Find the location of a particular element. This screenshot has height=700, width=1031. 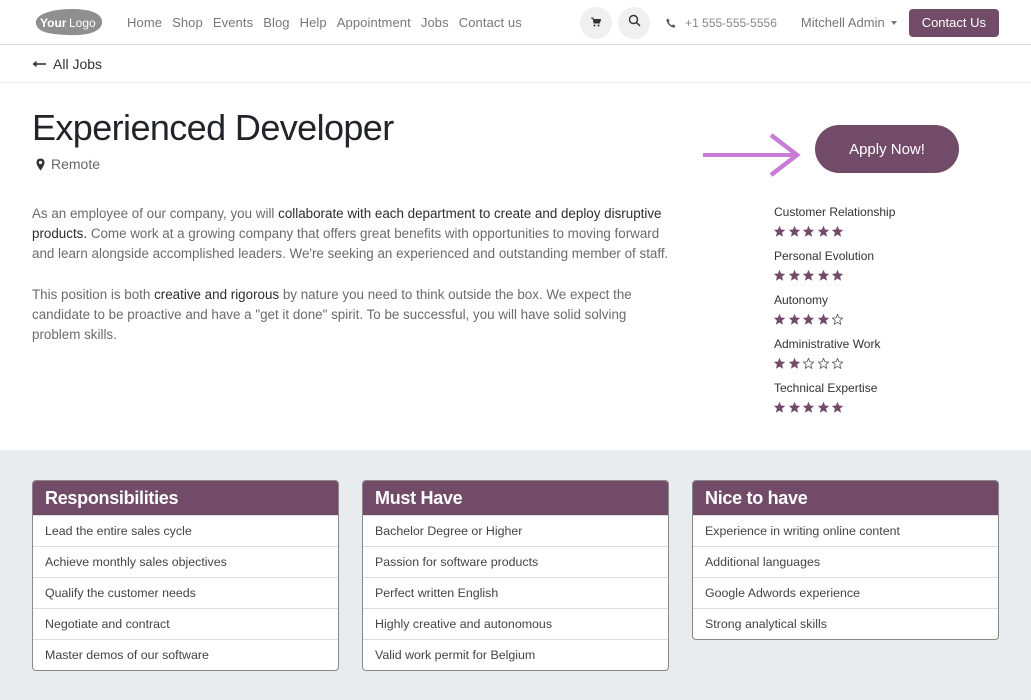

apply-now-button: Apply Now! is located at coordinates (887, 149).